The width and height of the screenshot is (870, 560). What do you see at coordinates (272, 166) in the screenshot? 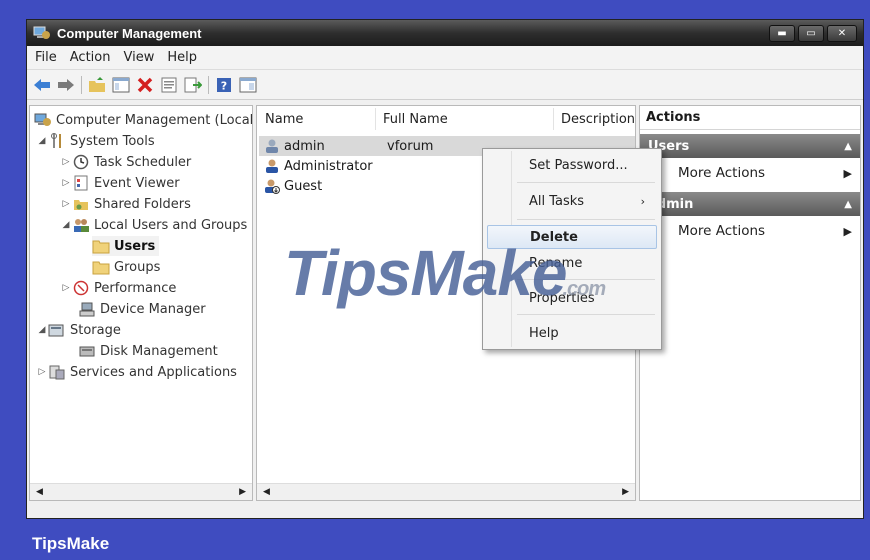
I see `user-icon` at bounding box center [272, 166].